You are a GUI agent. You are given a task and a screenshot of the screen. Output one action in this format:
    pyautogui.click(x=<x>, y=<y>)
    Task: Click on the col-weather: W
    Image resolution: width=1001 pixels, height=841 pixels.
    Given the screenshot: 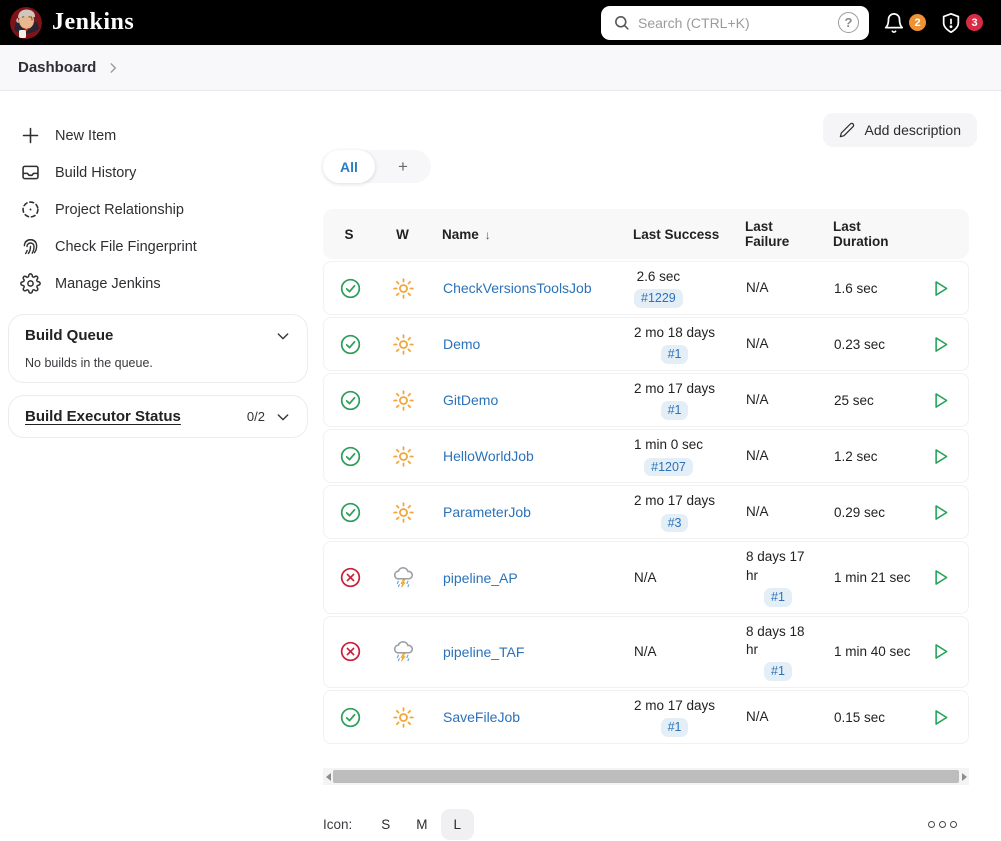 What is the action you would take?
    pyautogui.click(x=402, y=234)
    